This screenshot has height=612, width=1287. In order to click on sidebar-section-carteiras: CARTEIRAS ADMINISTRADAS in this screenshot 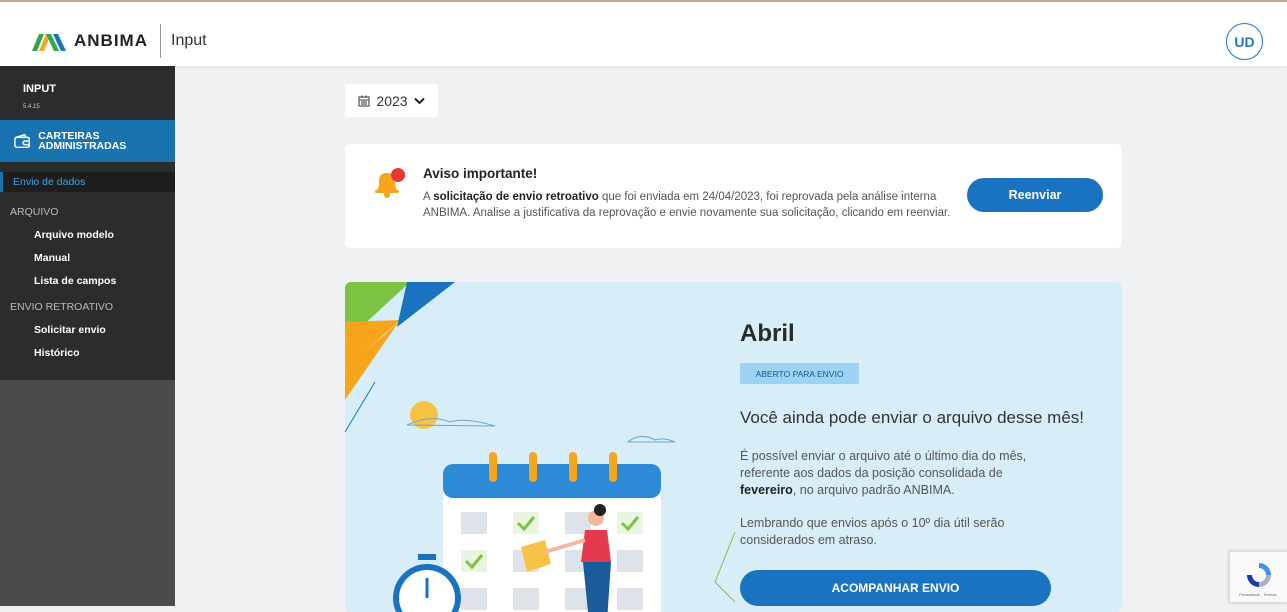, I will do `click(87, 141)`.